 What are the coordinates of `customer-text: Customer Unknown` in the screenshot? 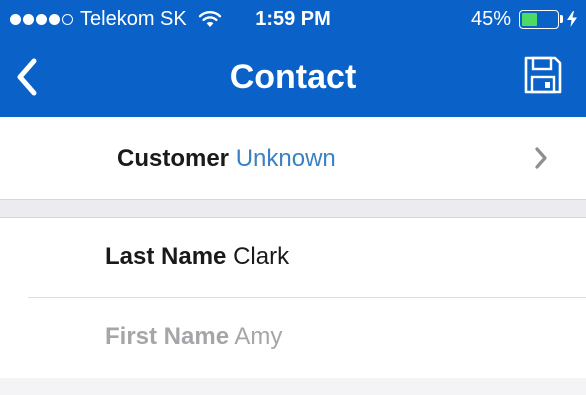 It's located at (226, 159).